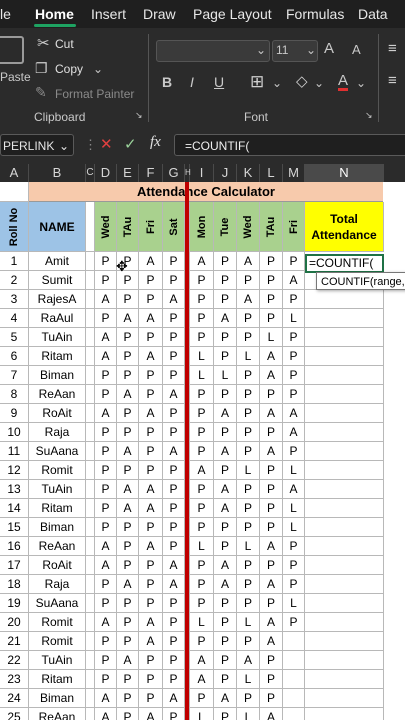  Describe the element at coordinates (319, 83) in the screenshot. I see `fill-color-dropdown-icon: ⌄` at that location.